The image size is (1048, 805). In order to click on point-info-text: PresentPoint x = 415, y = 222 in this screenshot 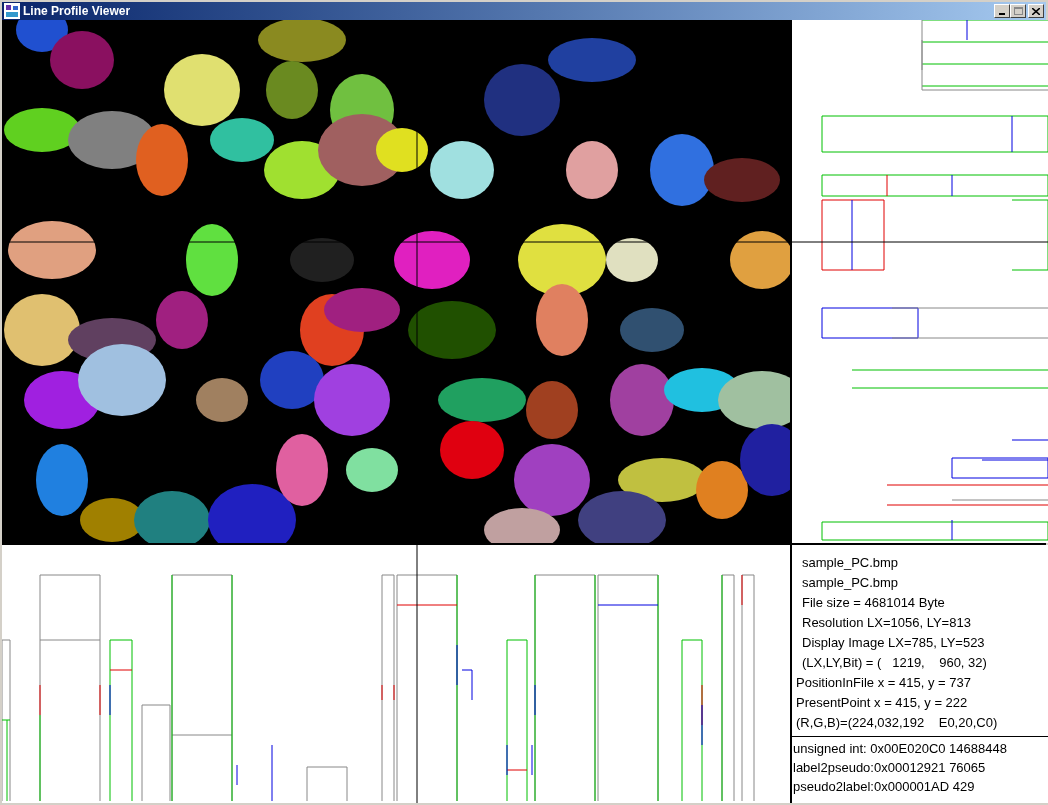, I will do `click(882, 703)`.